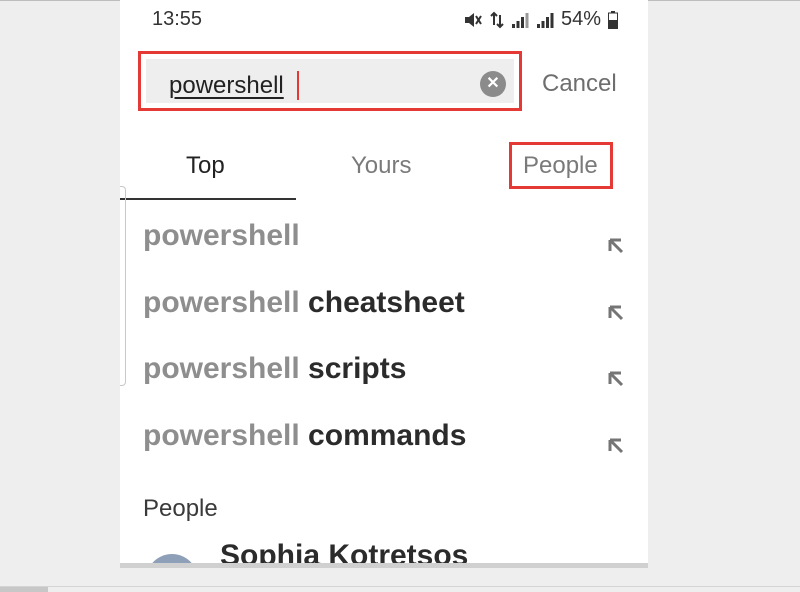 This screenshot has width=800, height=592. What do you see at coordinates (384, 565) in the screenshot?
I see `bottom-scroll-area` at bounding box center [384, 565].